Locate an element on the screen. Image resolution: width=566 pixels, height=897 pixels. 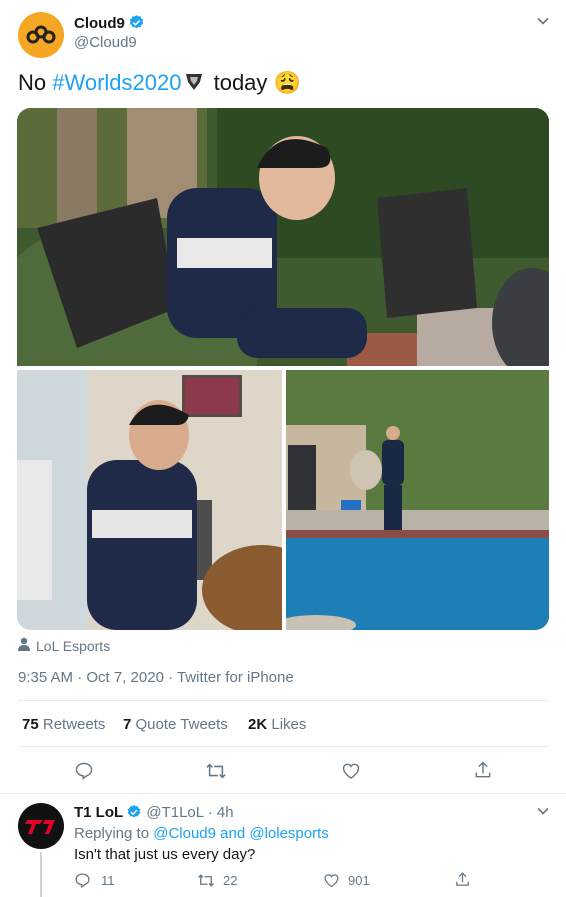
quotes-count: 7 is located at coordinates (127, 724).